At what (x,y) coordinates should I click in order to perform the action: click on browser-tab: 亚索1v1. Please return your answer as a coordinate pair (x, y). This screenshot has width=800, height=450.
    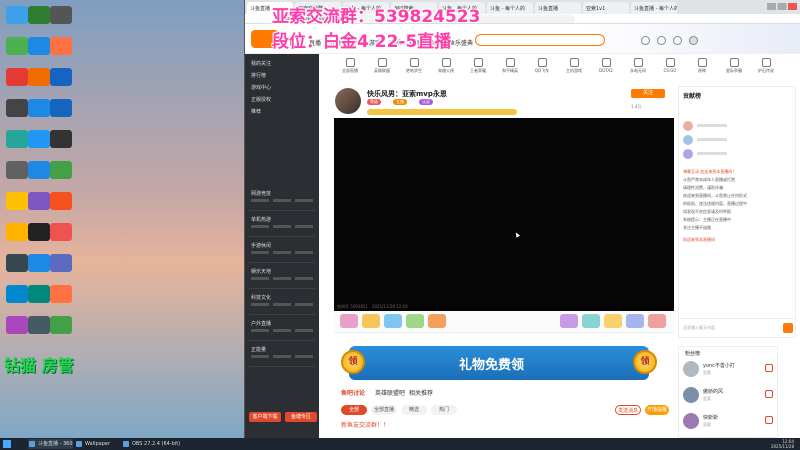
    Looking at the image, I should click on (606, 8).